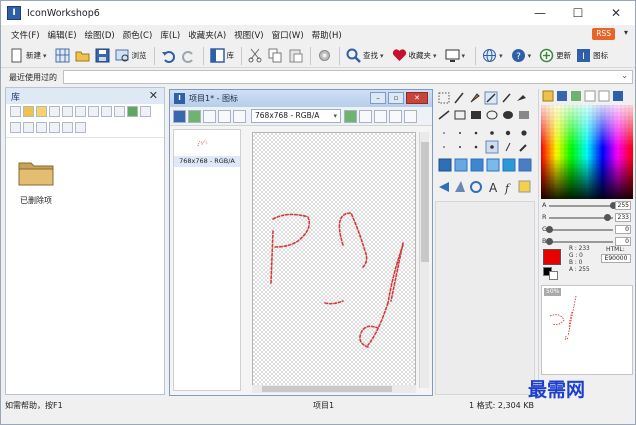 Image resolution: width=636 pixels, height=425 pixels. What do you see at coordinates (62, 35) in the screenshot?
I see `menu-edit: 编辑(E)` at bounding box center [62, 35].